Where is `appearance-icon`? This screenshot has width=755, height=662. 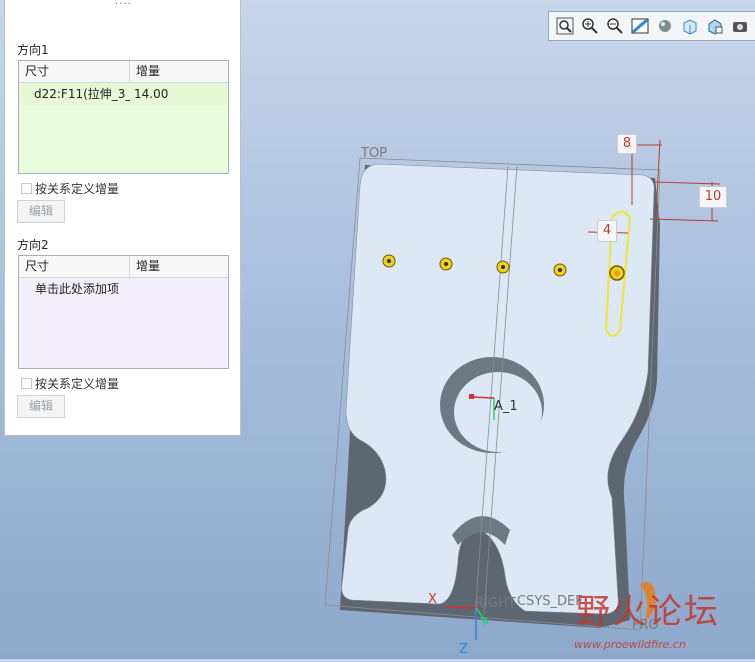 appearance-icon is located at coordinates (739, 26).